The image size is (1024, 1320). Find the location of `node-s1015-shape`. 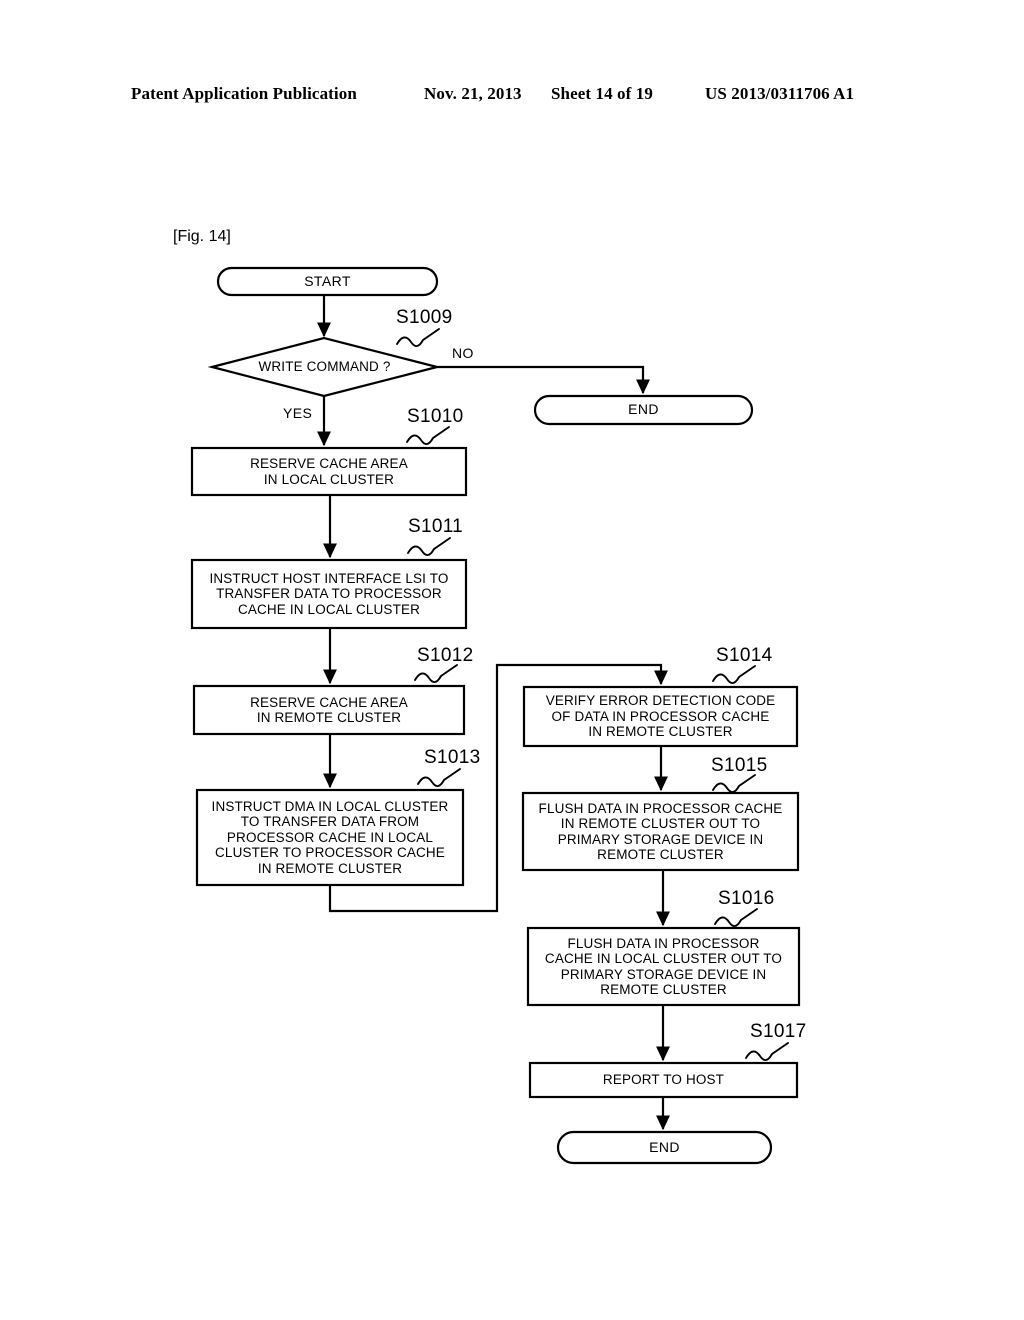

node-s1015-shape is located at coordinates (660, 831).